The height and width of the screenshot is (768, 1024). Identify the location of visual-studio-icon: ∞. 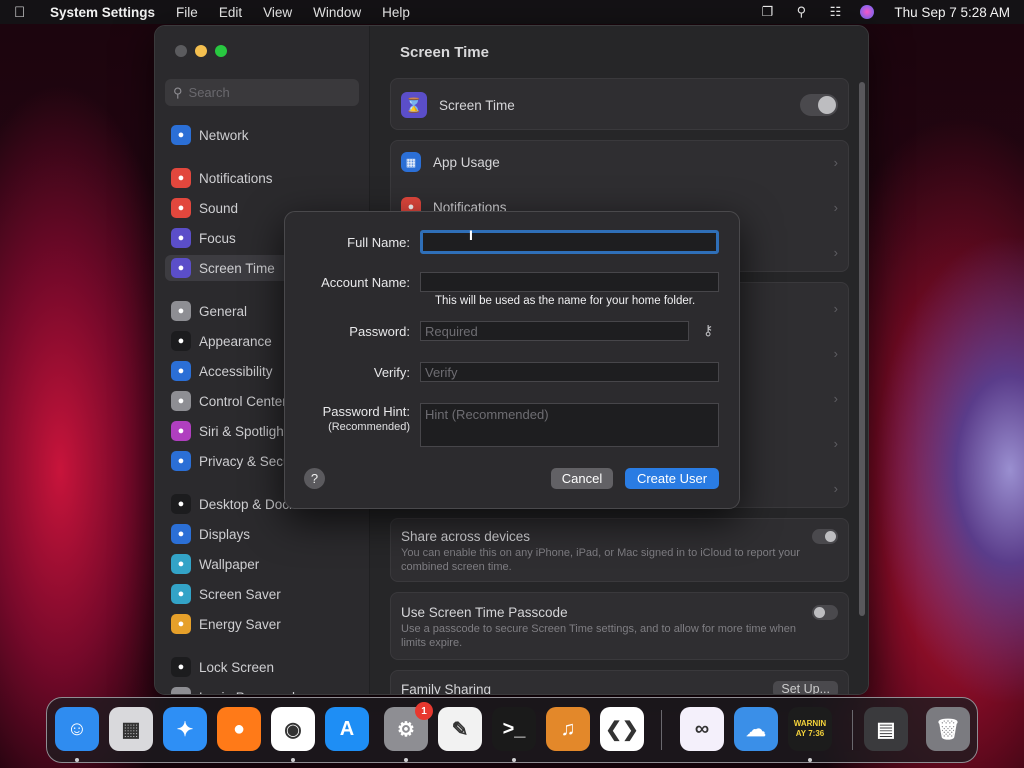
(702, 729).